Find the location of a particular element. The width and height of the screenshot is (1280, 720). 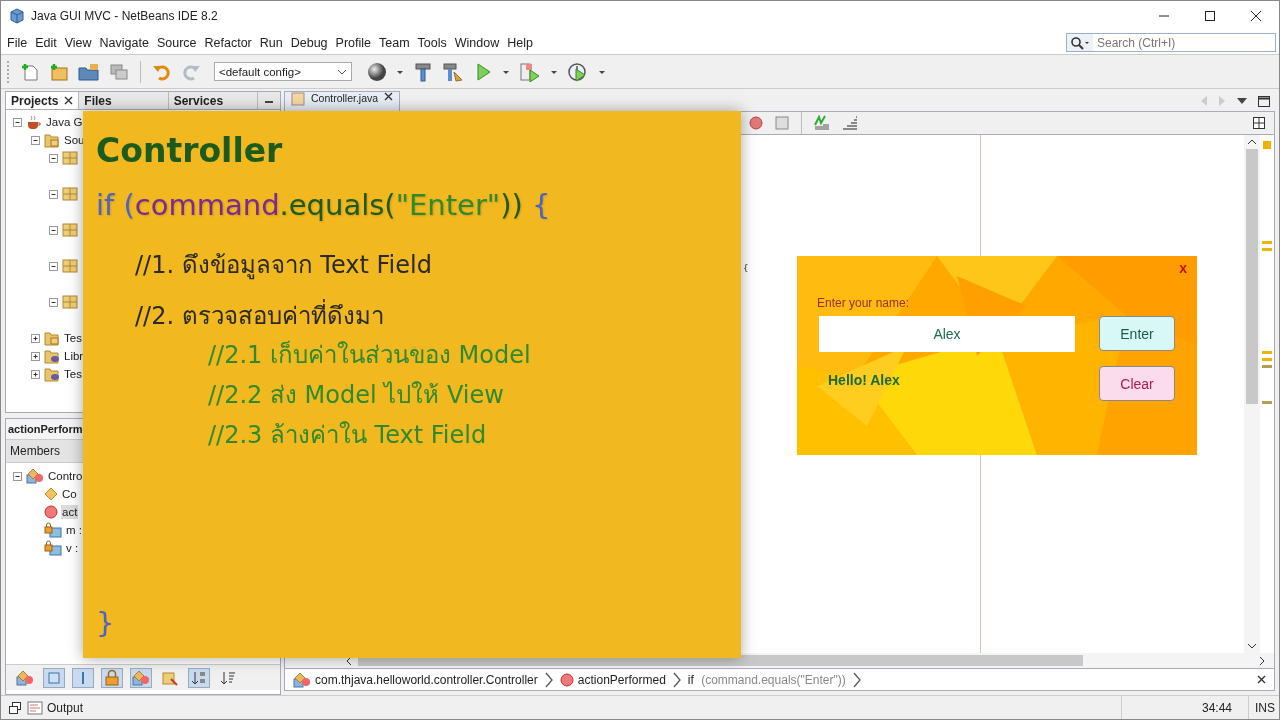

members-label: Members is located at coordinates (35, 451).